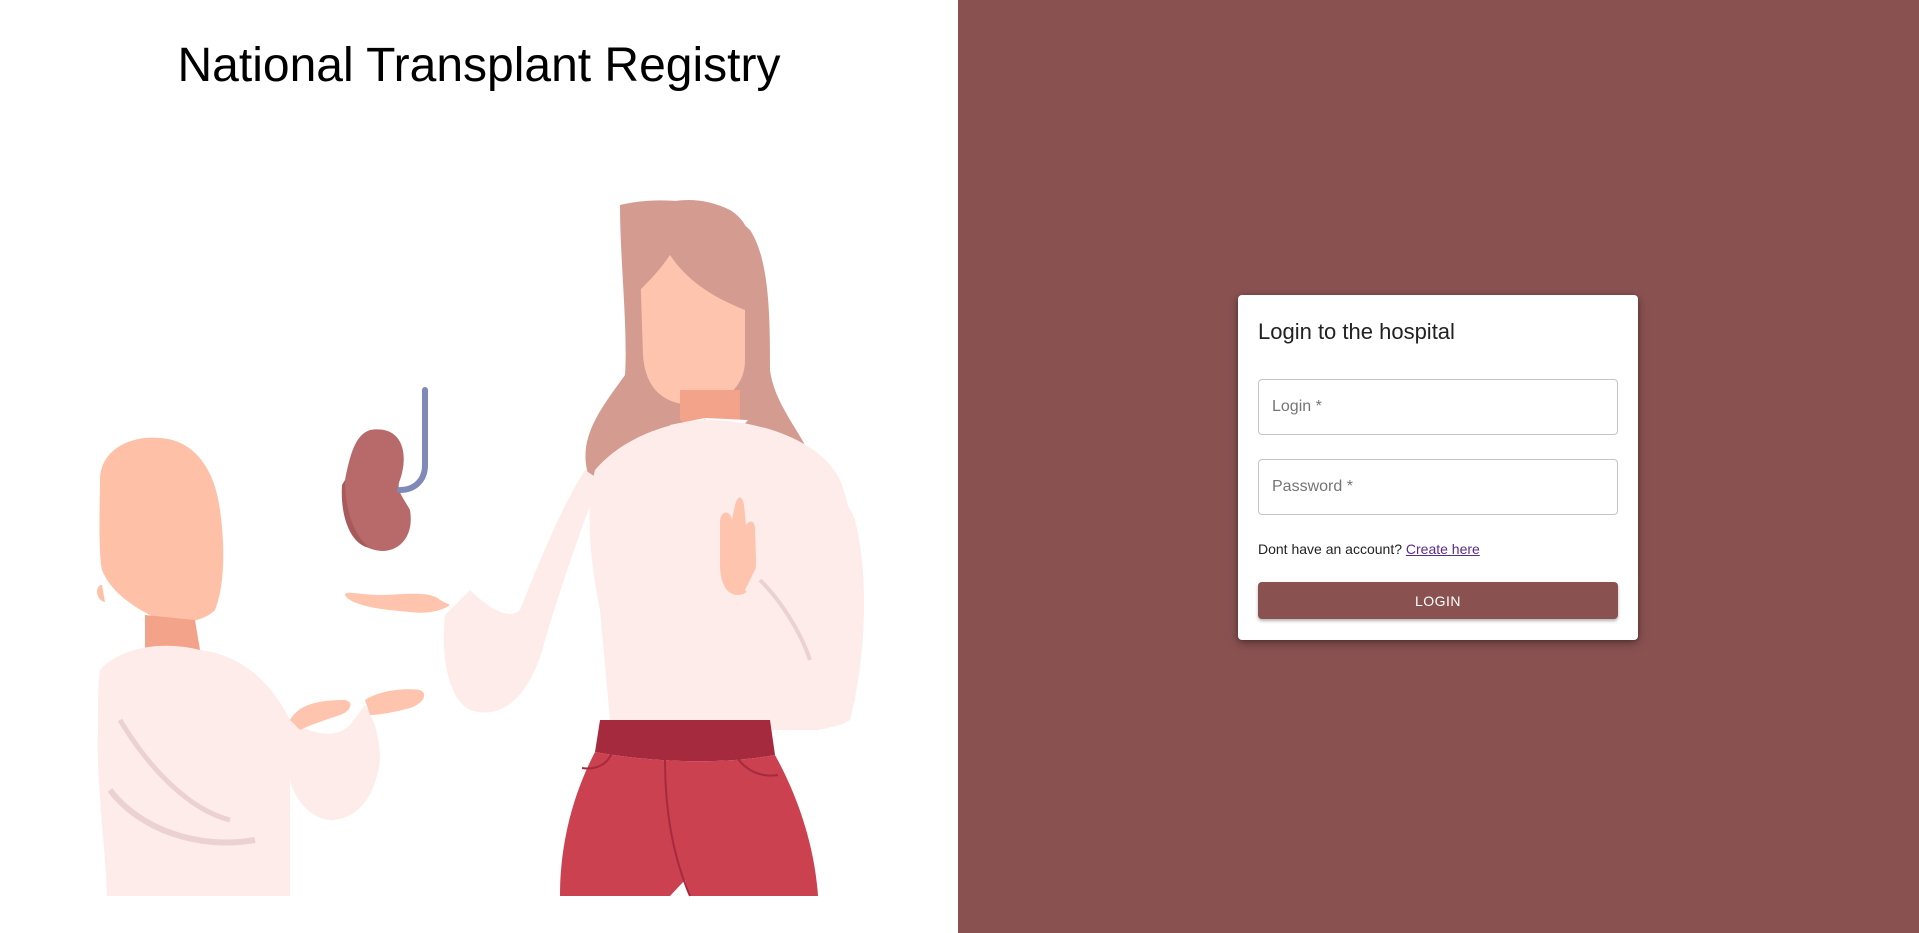 Image resolution: width=1919 pixels, height=933 pixels. I want to click on page-title: National Transplant Registry, so click(479, 65).